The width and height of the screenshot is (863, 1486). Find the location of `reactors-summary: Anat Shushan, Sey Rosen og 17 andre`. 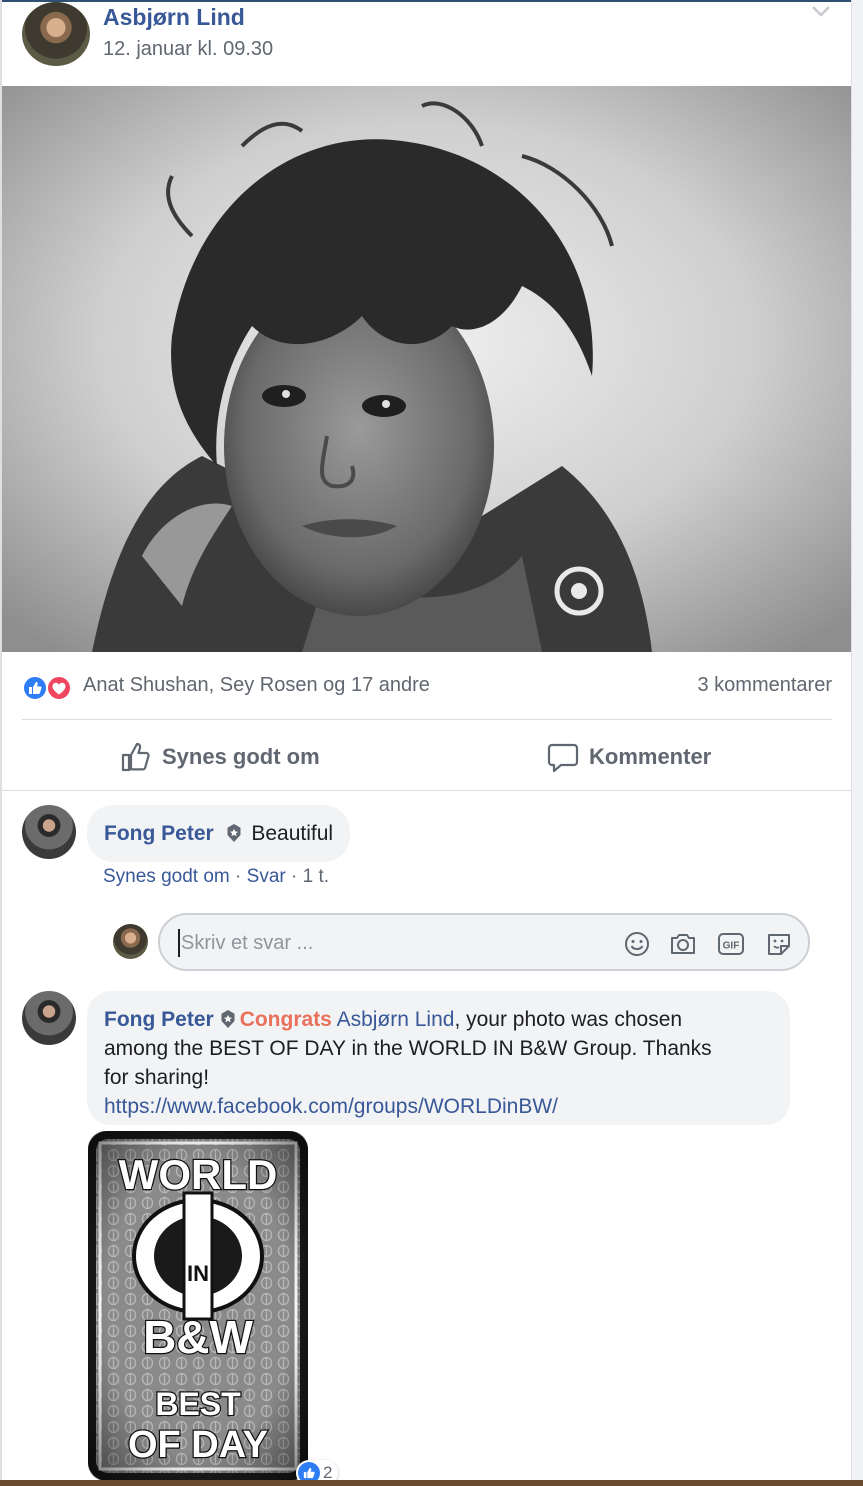

reactors-summary: Anat Shushan, Sey Rosen og 17 andre is located at coordinates (256, 685).